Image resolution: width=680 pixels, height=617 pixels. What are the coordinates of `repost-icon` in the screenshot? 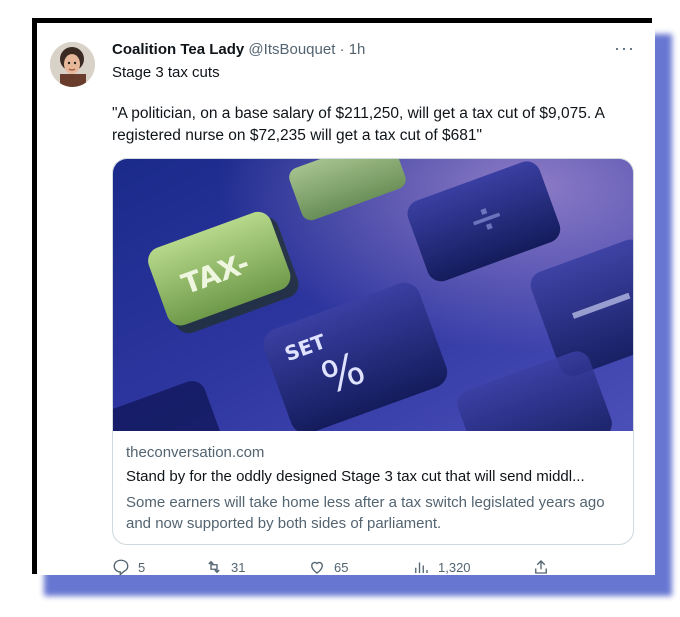 It's located at (214, 567).